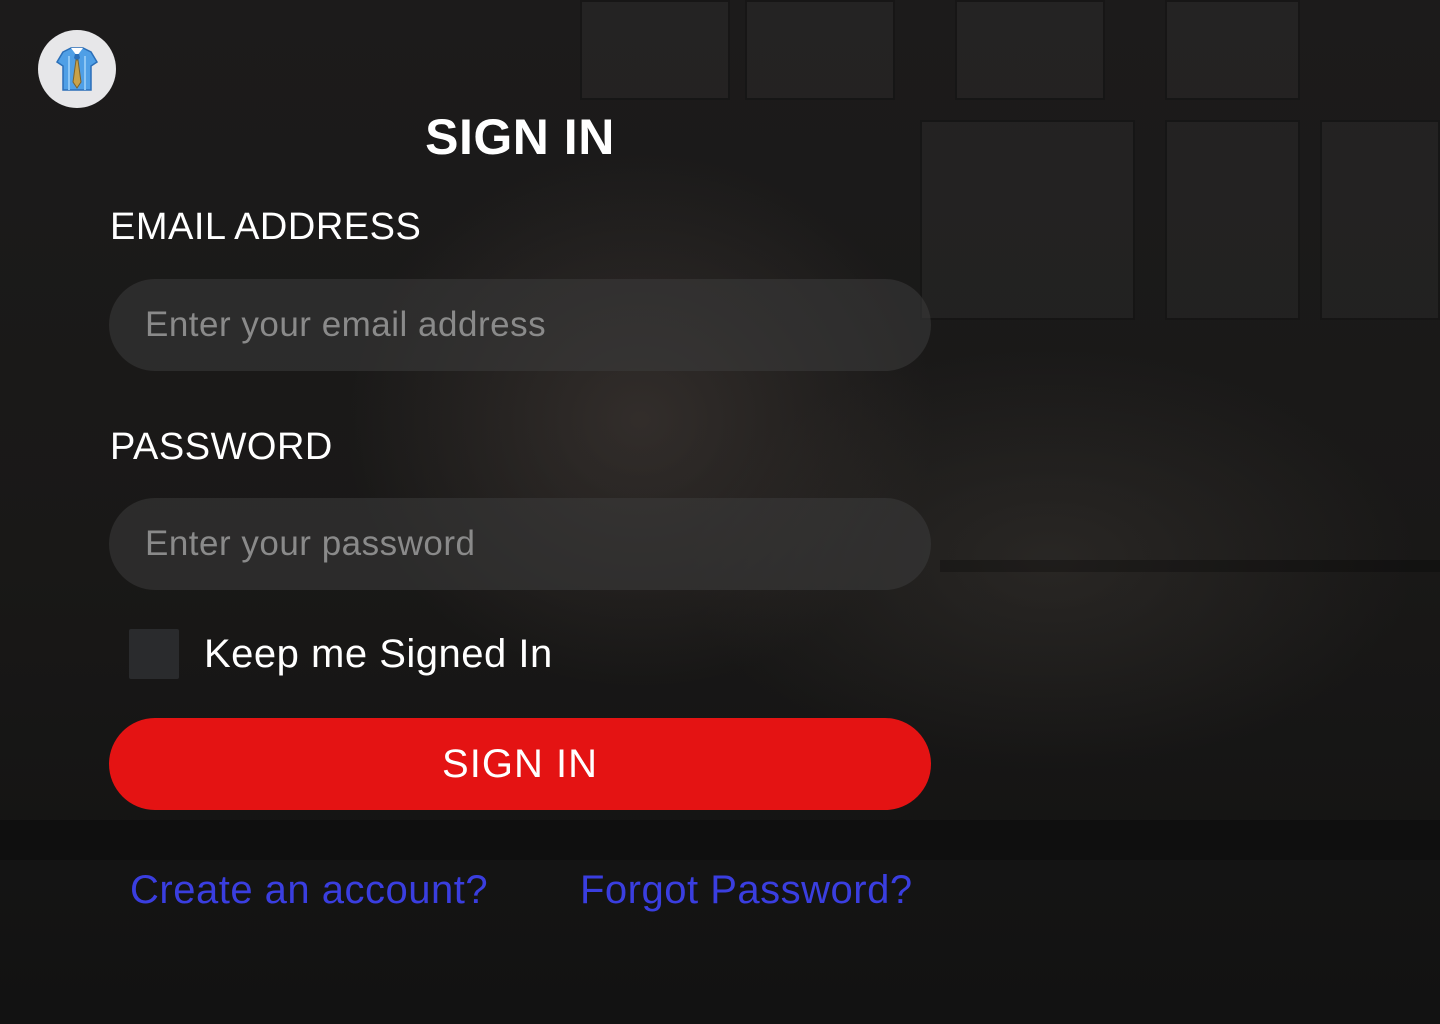 This screenshot has height=1024, width=1440. I want to click on forgot-password-link: Forgot Password?, so click(746, 890).